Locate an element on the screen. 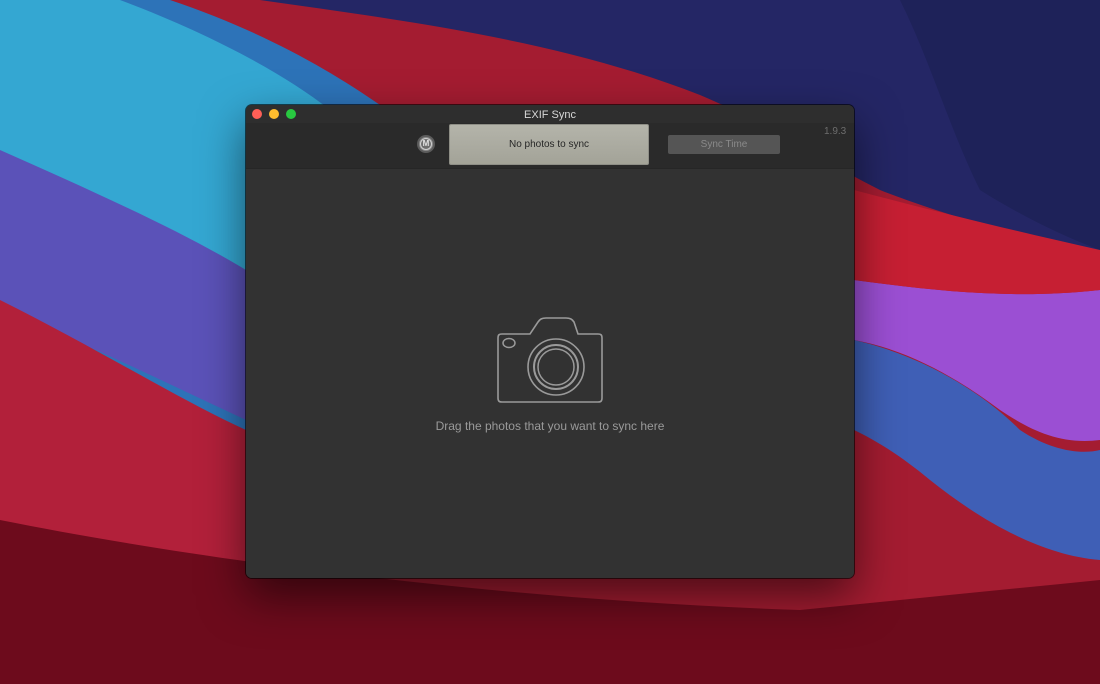 Image resolution: width=1100 pixels, height=684 pixels. minimize-button is located at coordinates (274, 114).